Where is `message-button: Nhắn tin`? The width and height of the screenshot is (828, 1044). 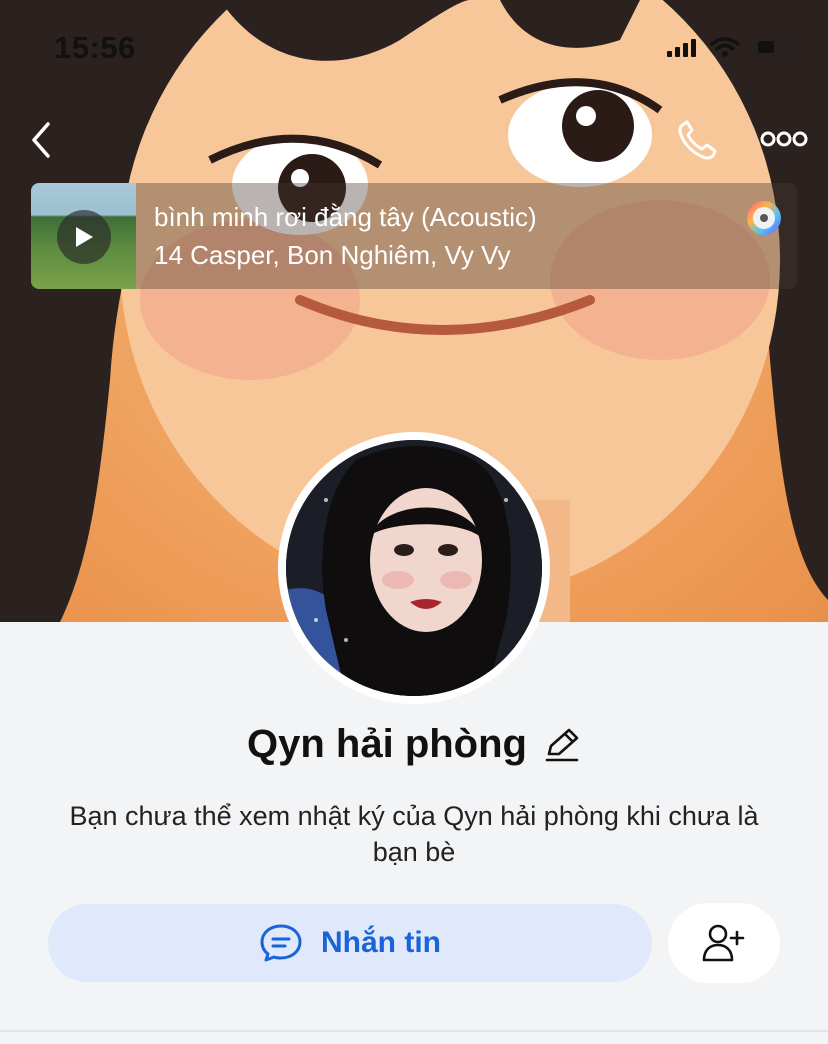 message-button: Nhắn tin is located at coordinates (350, 943).